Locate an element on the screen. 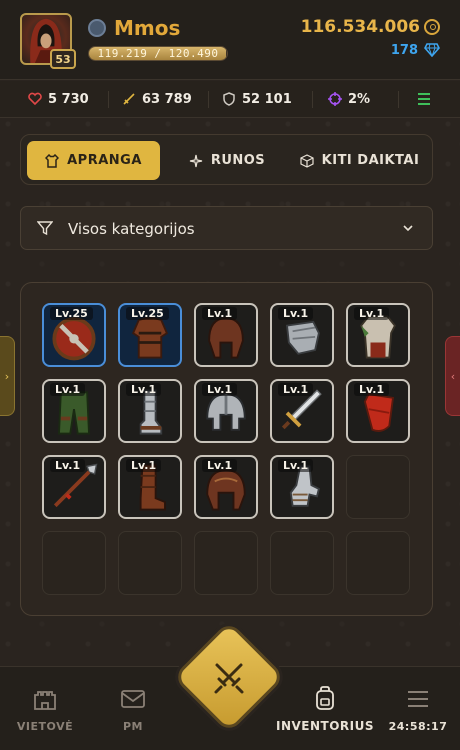 The width and height of the screenshot is (460, 750). diamond-icon is located at coordinates (432, 50).